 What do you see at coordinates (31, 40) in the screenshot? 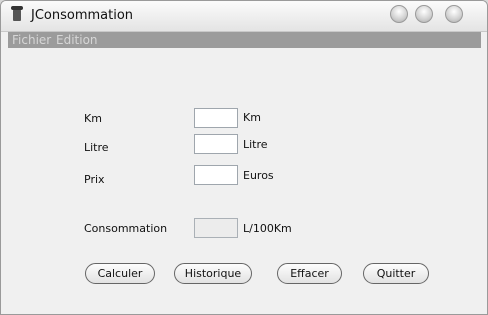
I see `menu-fichier: Fichier` at bounding box center [31, 40].